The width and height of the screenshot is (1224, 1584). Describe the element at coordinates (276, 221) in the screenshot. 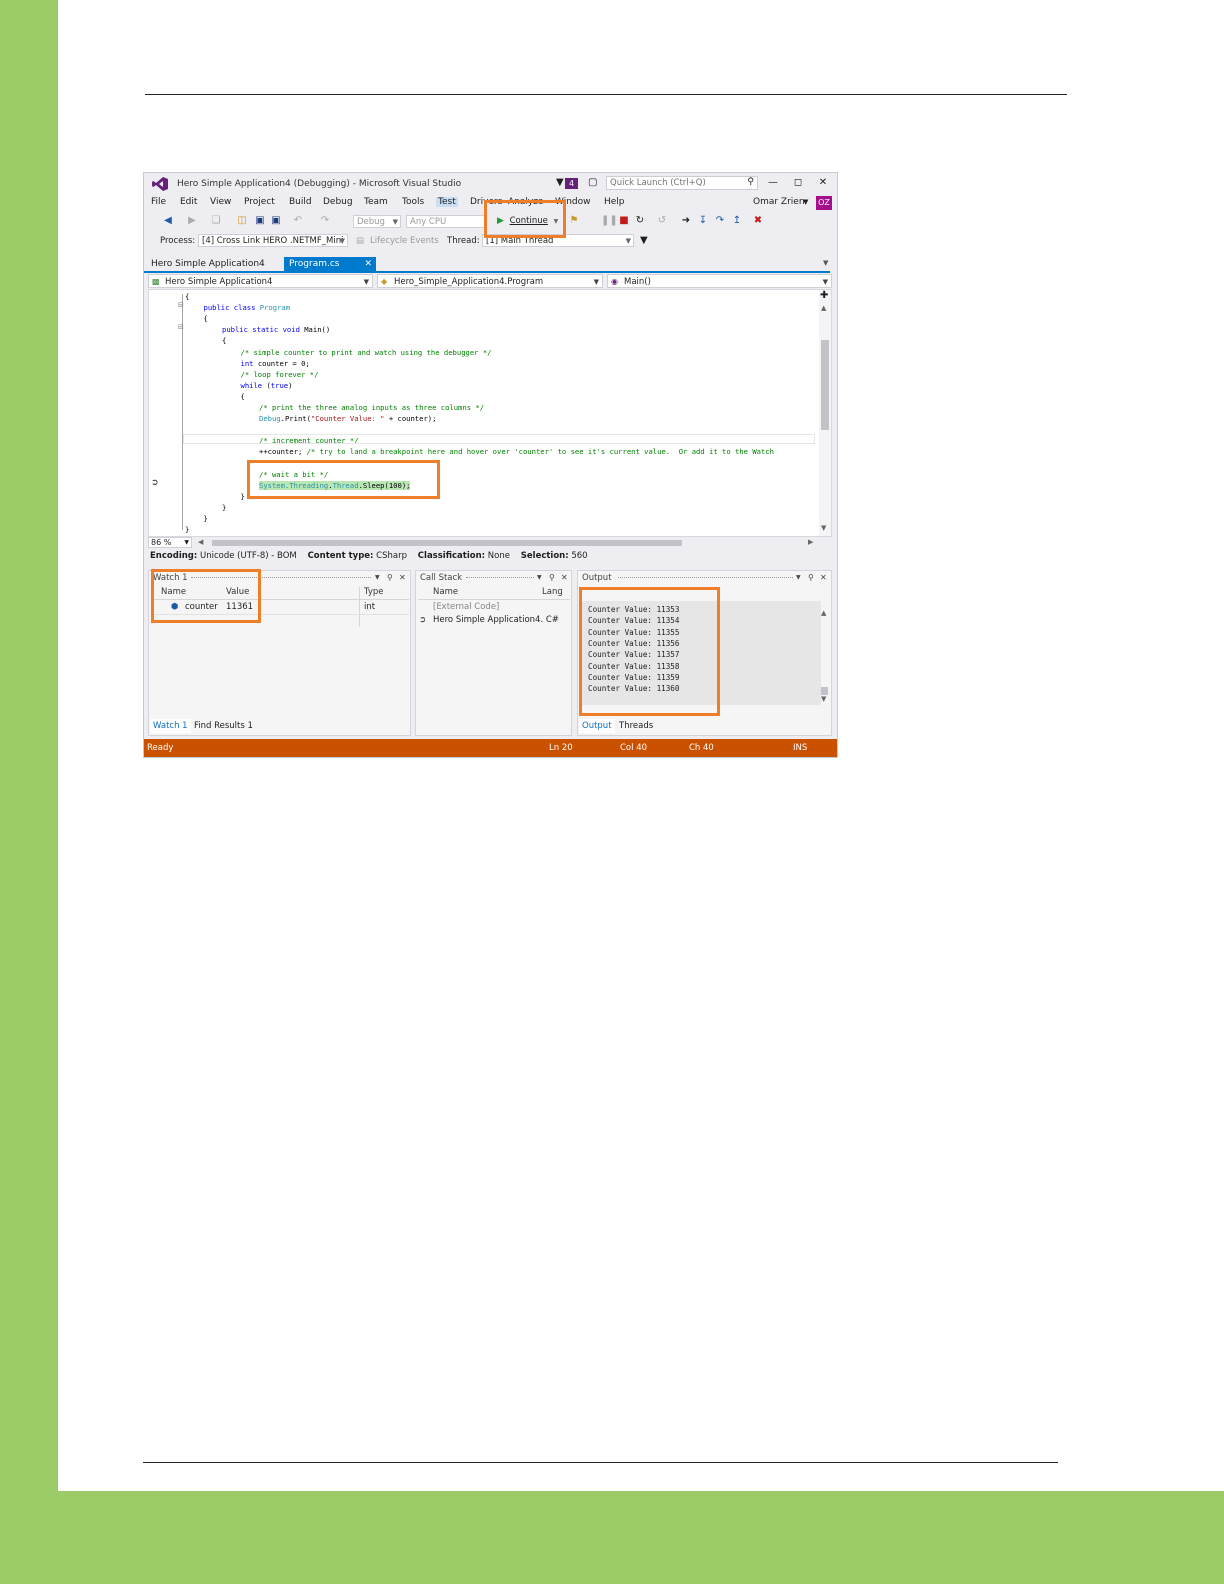

I see `save-all-icon: ▣` at that location.